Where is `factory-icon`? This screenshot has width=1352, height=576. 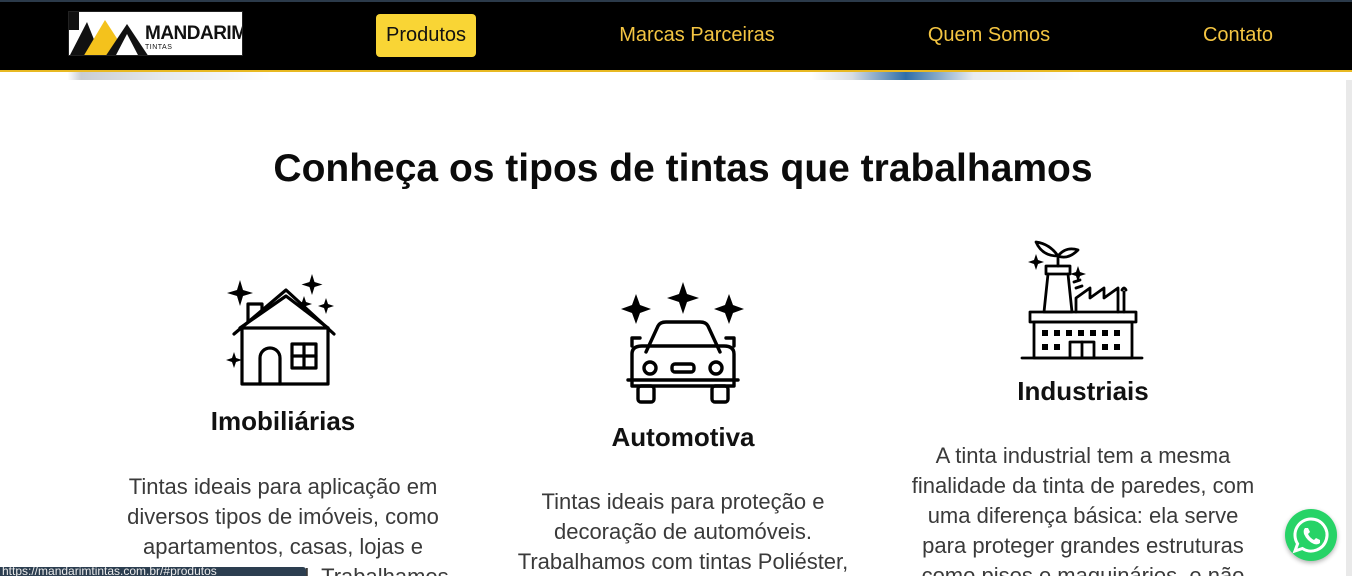 factory-icon is located at coordinates (1082, 300).